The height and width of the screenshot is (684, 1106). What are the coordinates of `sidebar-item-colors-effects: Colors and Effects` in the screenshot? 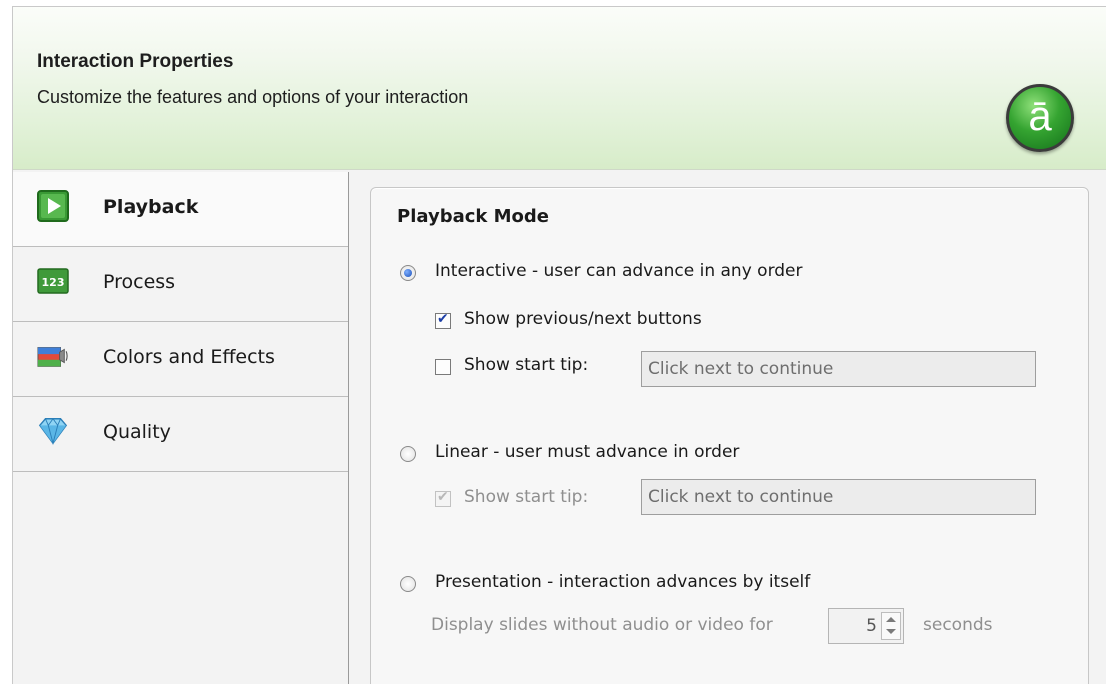 It's located at (180, 359).